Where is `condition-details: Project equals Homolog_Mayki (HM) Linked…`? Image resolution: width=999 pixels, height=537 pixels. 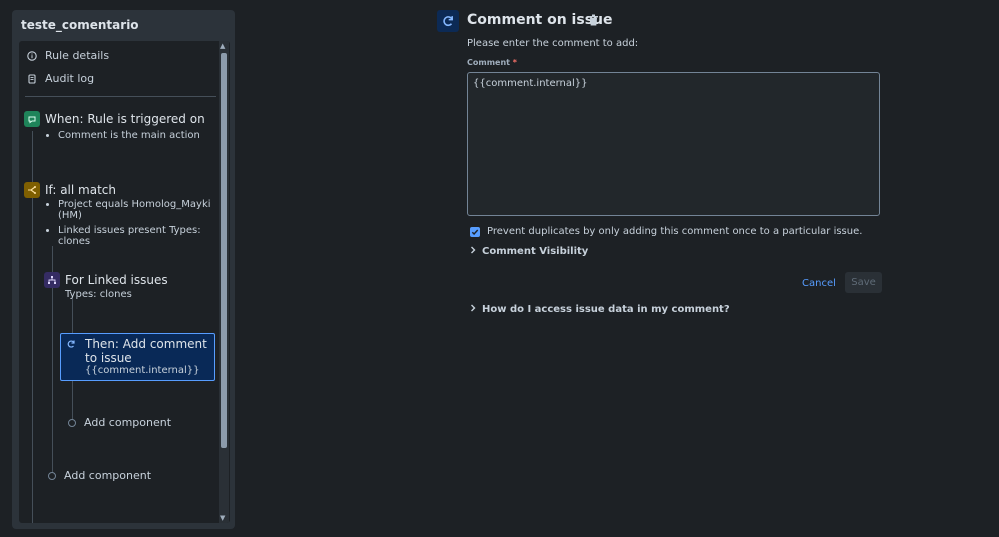
condition-details: Project equals Homolog_Mayki (HM) Linked… is located at coordinates (132, 225).